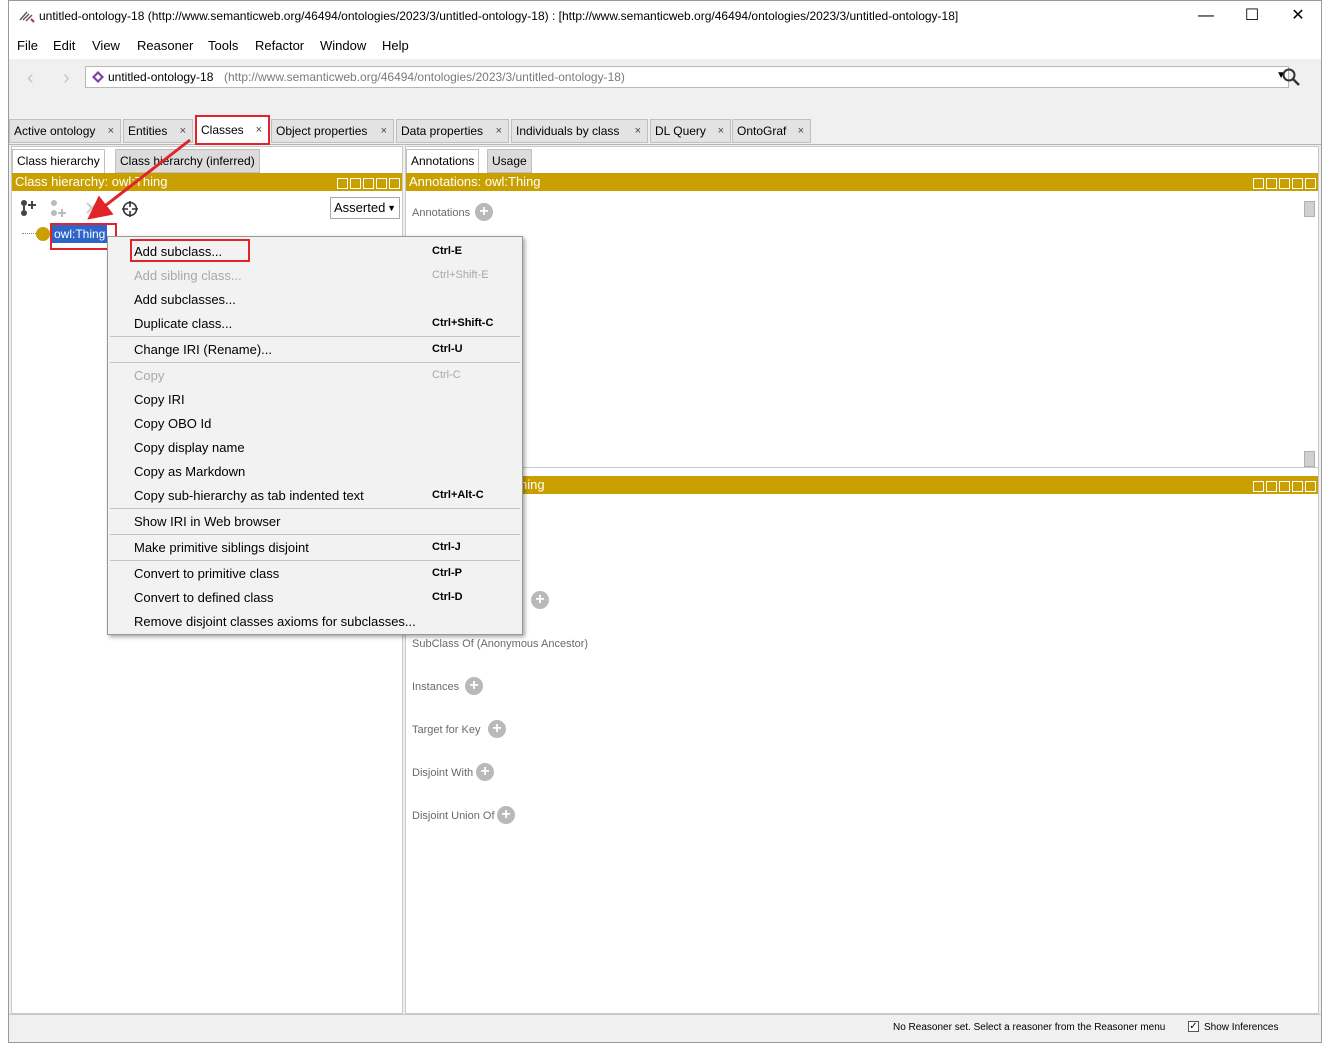 The image size is (1328, 1043). What do you see at coordinates (106, 45) in the screenshot?
I see `menu-view: View` at bounding box center [106, 45].